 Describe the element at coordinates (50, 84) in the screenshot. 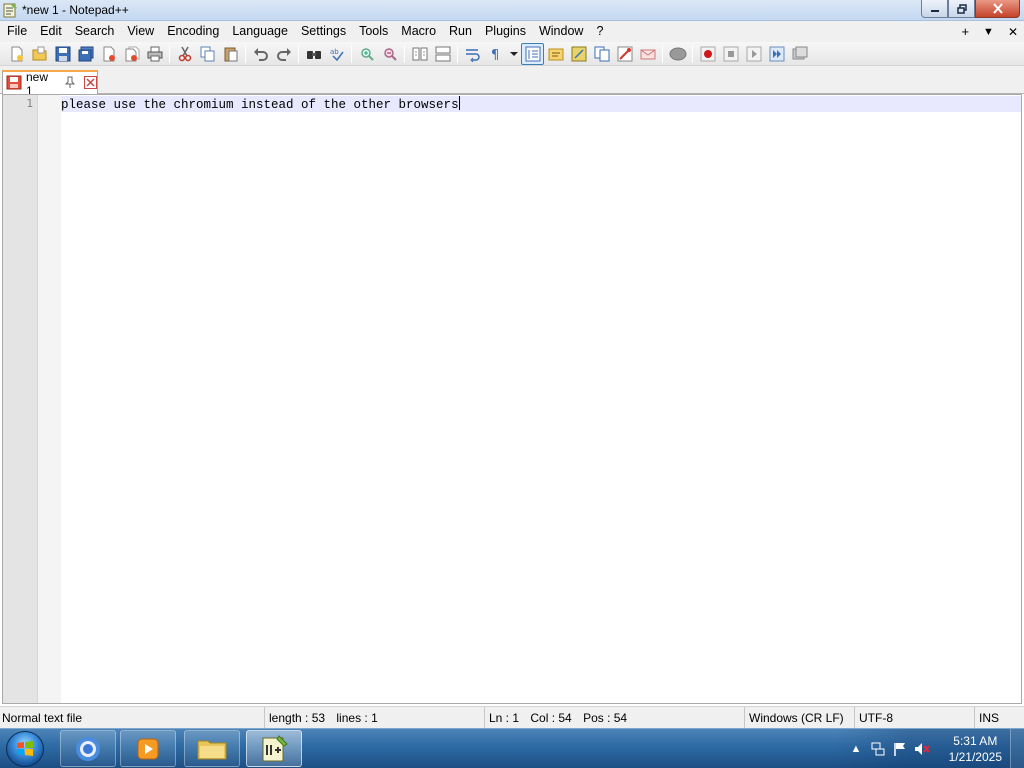

I see `tab-new-1: new 1` at that location.